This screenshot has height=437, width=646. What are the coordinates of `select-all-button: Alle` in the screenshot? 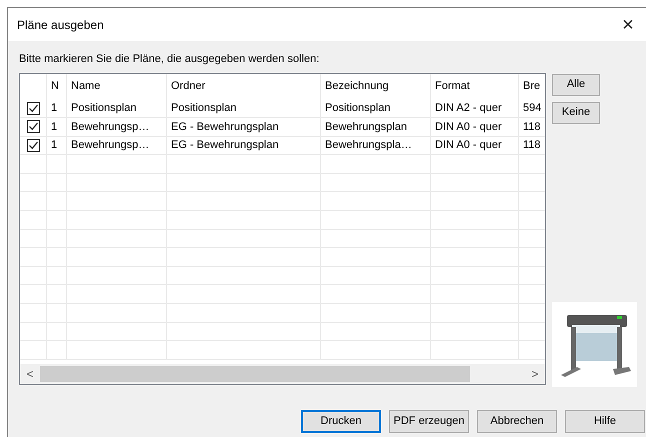 It's located at (576, 85).